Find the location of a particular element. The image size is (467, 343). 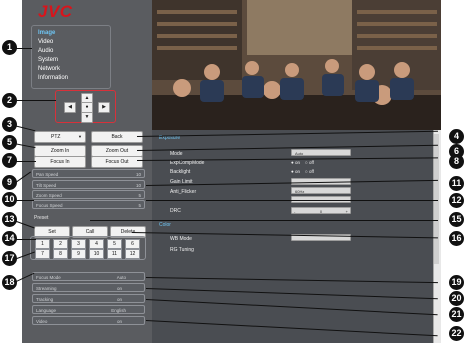

preset-button-9: 9 is located at coordinates (78, 254).